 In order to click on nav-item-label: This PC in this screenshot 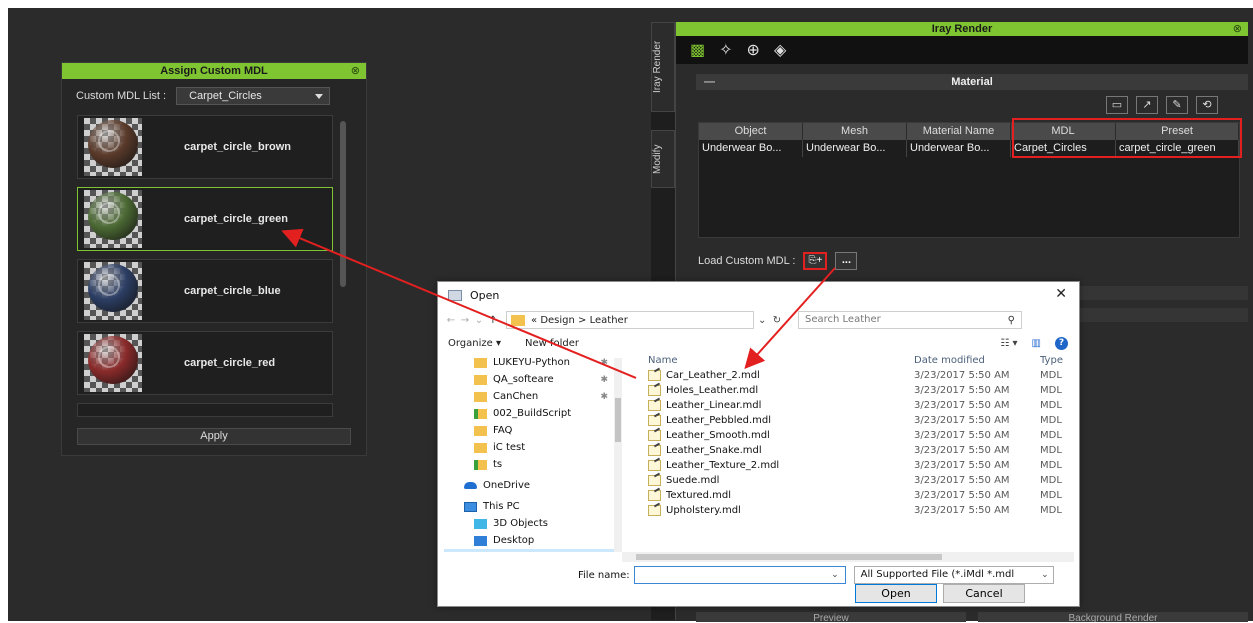, I will do `click(501, 506)`.